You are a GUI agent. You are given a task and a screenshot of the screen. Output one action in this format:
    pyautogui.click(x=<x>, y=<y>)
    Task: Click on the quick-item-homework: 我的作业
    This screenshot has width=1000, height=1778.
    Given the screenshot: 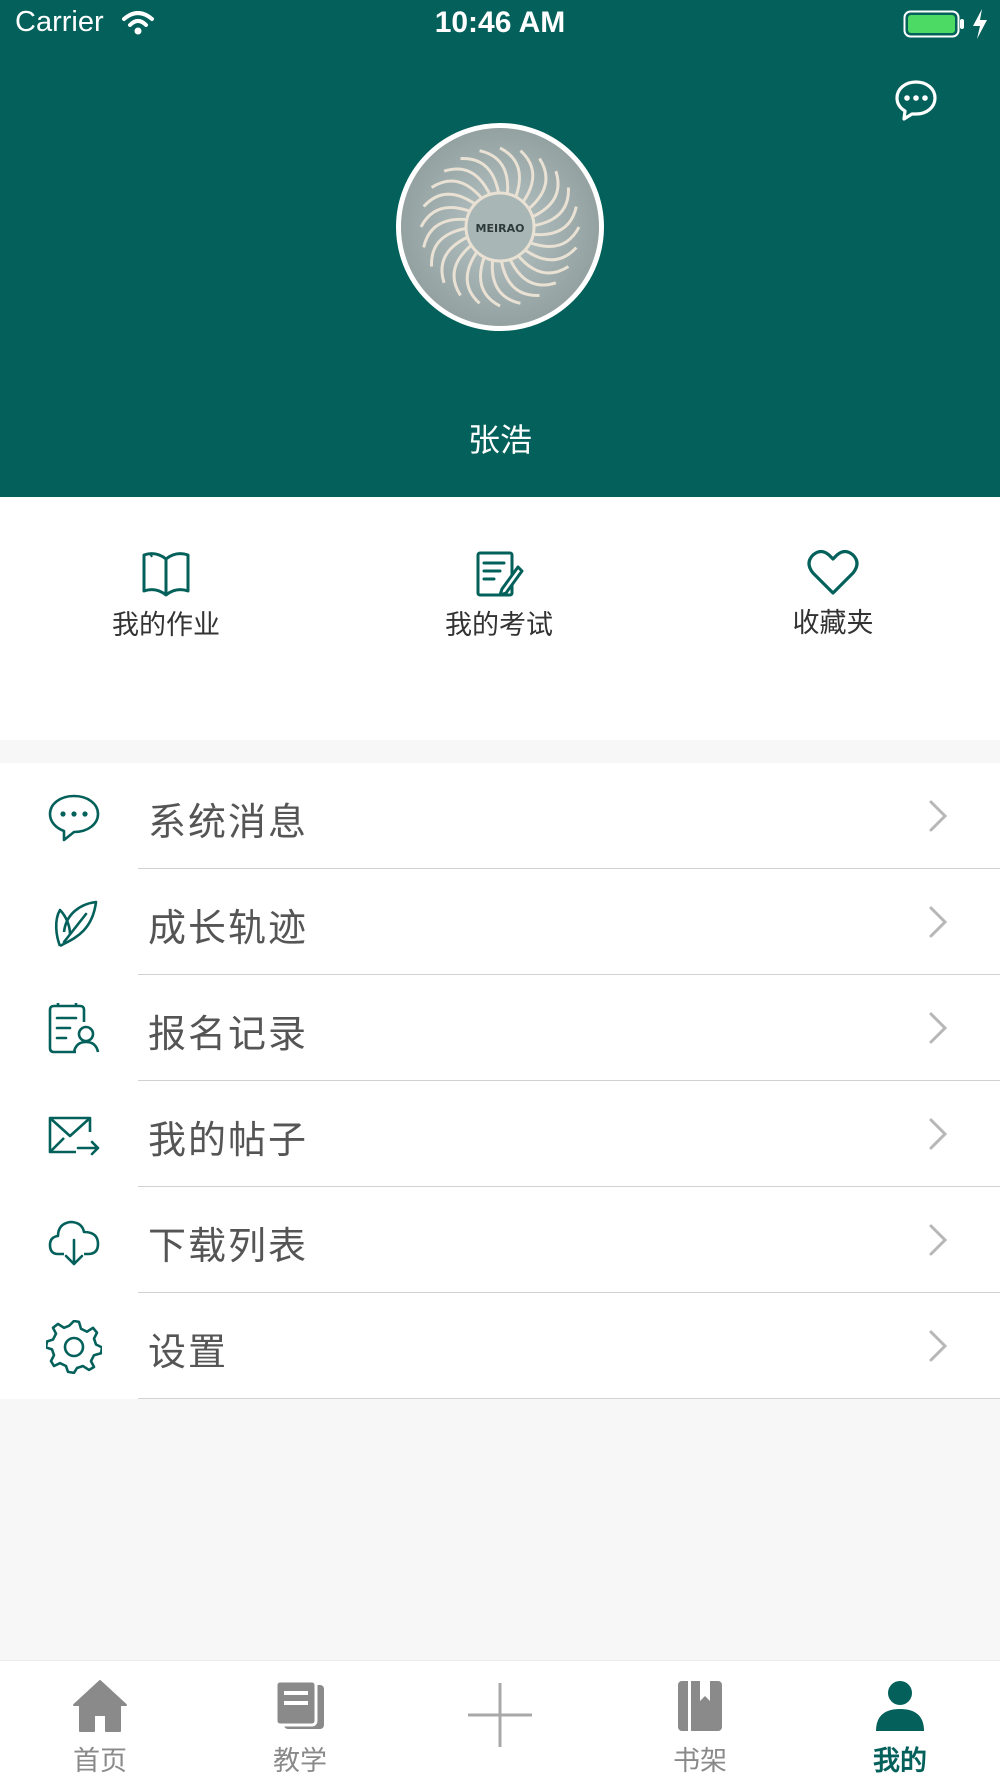 What is the action you would take?
    pyautogui.click(x=166, y=595)
    